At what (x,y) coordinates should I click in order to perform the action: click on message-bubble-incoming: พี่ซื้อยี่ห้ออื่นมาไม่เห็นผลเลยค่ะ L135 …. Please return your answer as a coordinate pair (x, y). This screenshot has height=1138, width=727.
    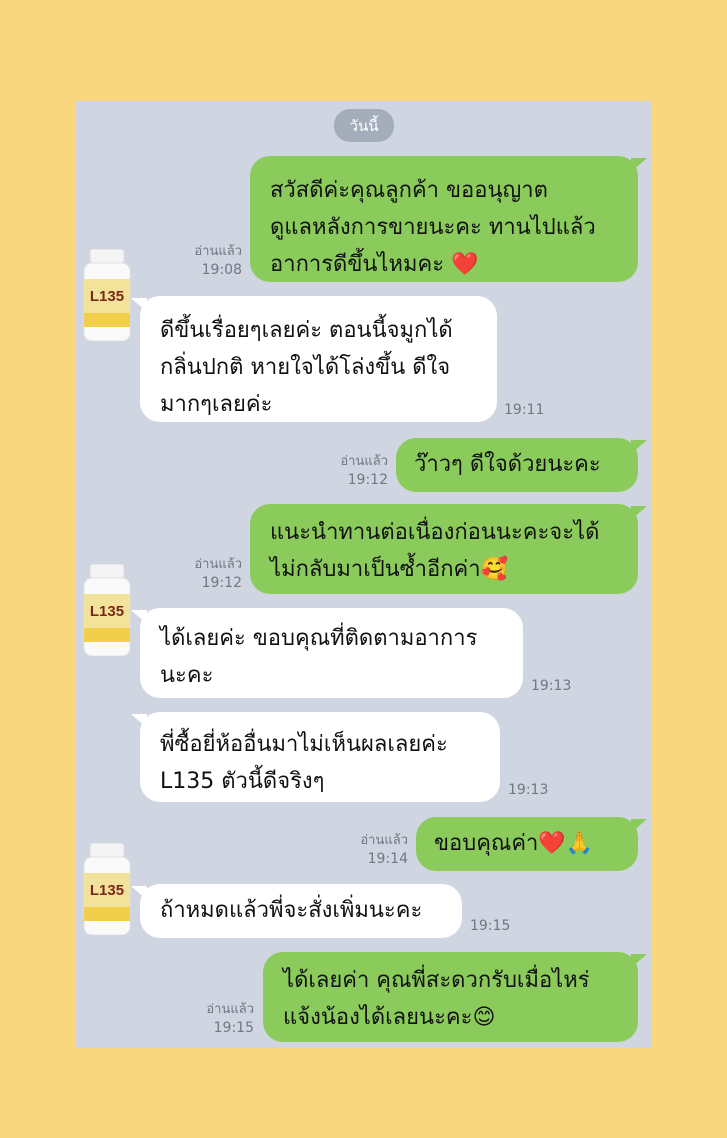
    Looking at the image, I should click on (315, 757).